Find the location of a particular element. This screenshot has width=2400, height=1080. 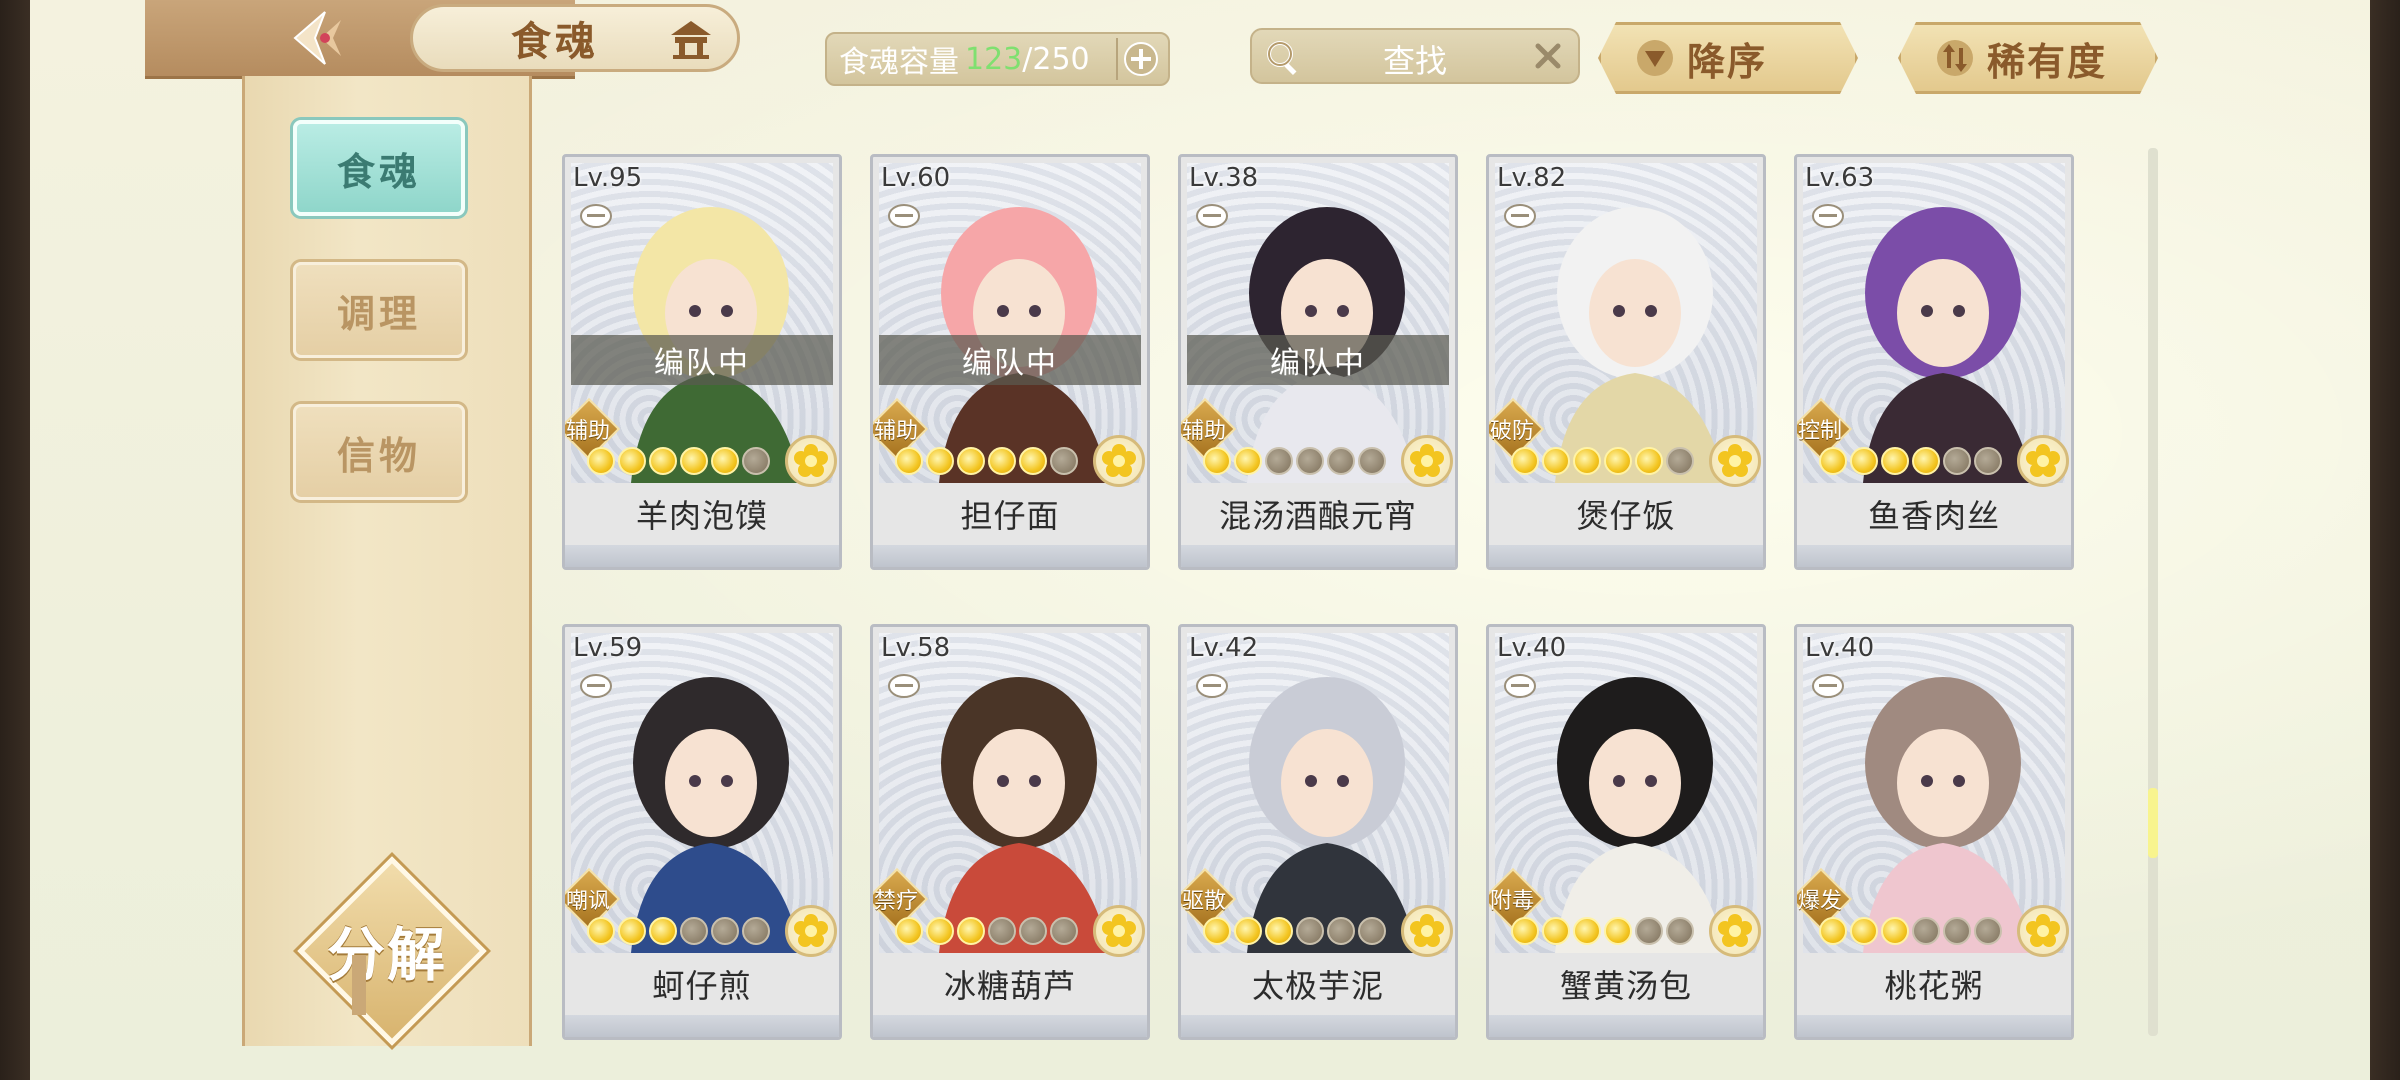

food-soul-card: Lv.42 驱散 太极芋泥 is located at coordinates (1318, 832).